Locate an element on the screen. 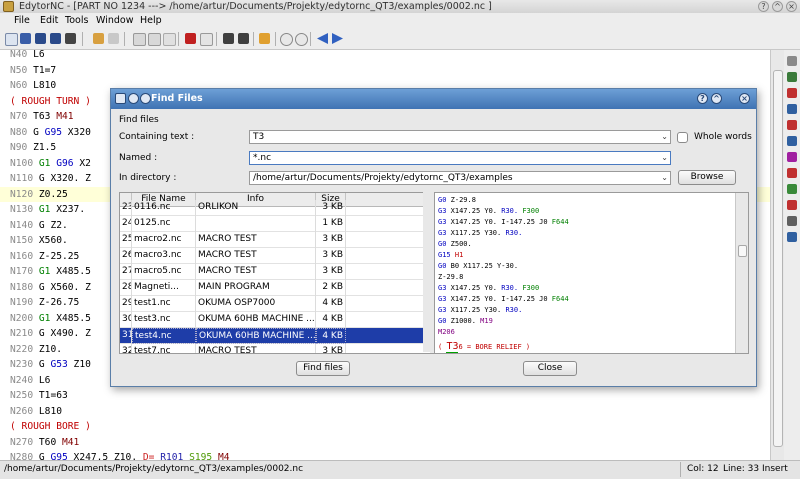 This screenshot has height=479, width=800. maximize-icon: ^ is located at coordinates (777, 6).